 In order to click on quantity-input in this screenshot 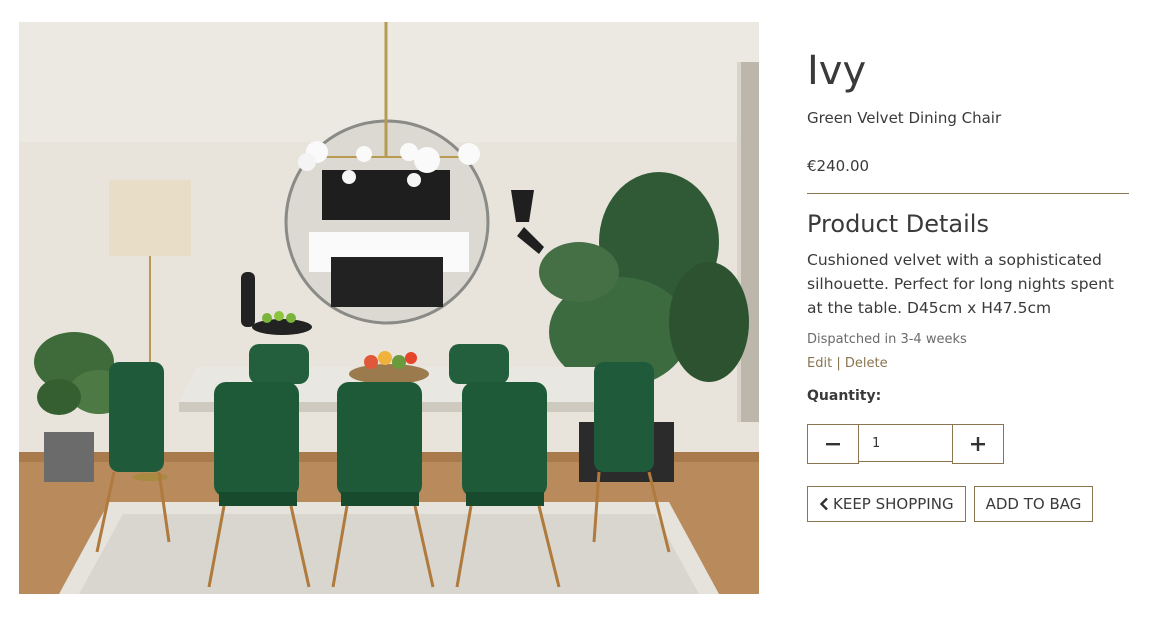, I will do `click(905, 443)`.